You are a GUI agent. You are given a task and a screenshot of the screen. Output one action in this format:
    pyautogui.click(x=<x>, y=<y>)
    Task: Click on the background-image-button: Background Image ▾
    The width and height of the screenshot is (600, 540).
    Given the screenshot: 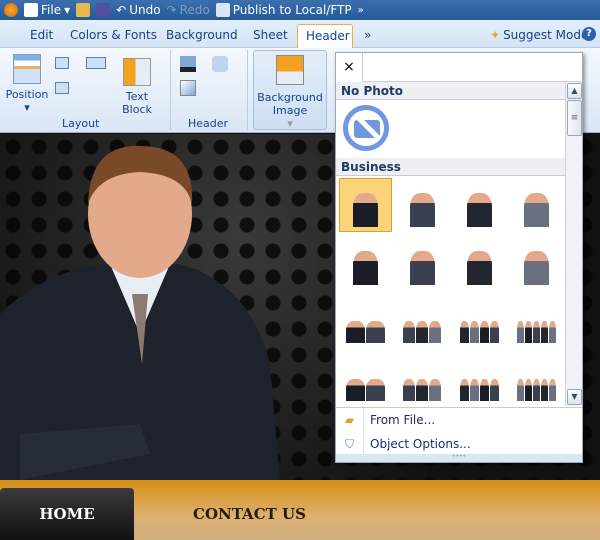 What is the action you would take?
    pyautogui.click(x=290, y=90)
    